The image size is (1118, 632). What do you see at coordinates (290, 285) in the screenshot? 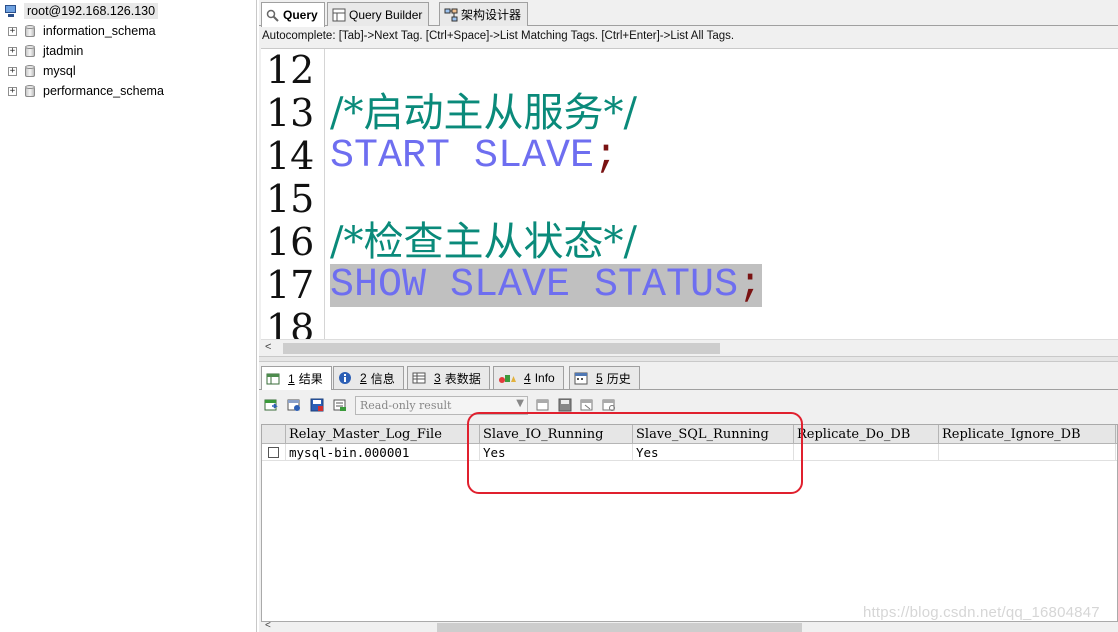
I see `line-number: 17` at bounding box center [290, 285].